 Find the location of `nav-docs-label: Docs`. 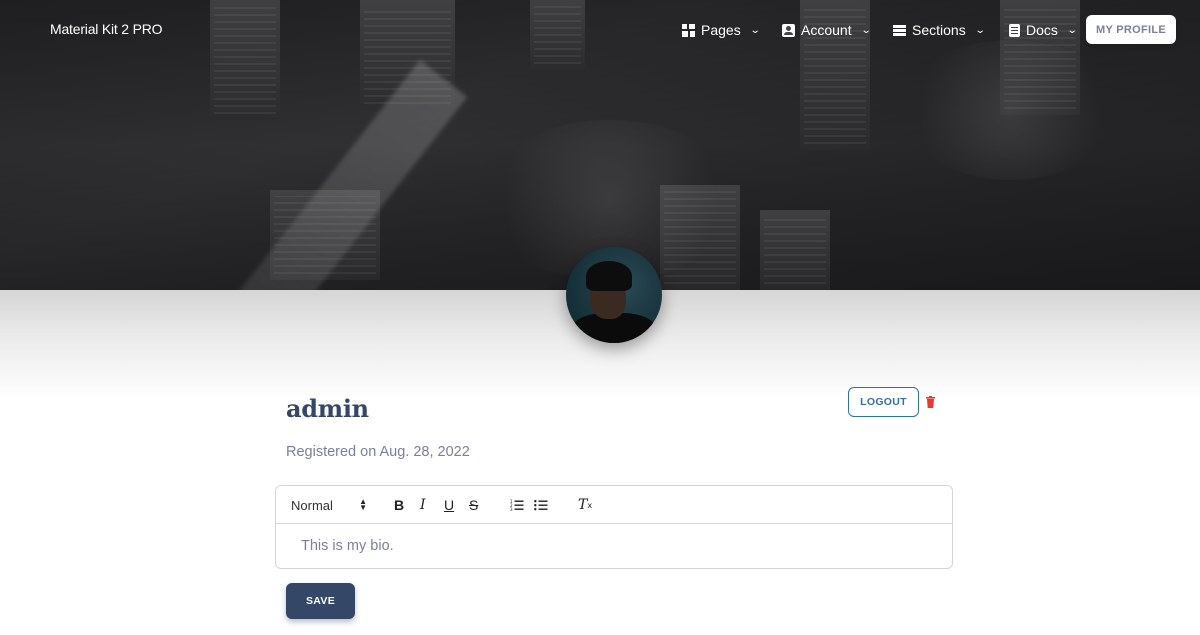

nav-docs-label: Docs is located at coordinates (1042, 30).